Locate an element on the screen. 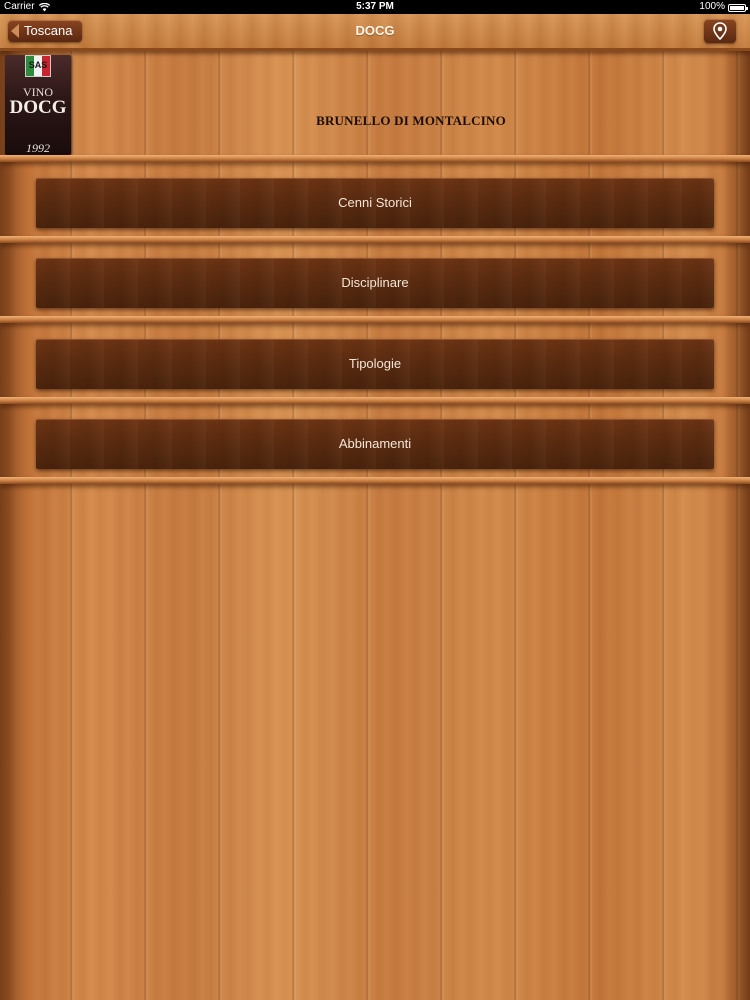  wine-label-image: VINO DOCG 1992 is located at coordinates (38, 105).